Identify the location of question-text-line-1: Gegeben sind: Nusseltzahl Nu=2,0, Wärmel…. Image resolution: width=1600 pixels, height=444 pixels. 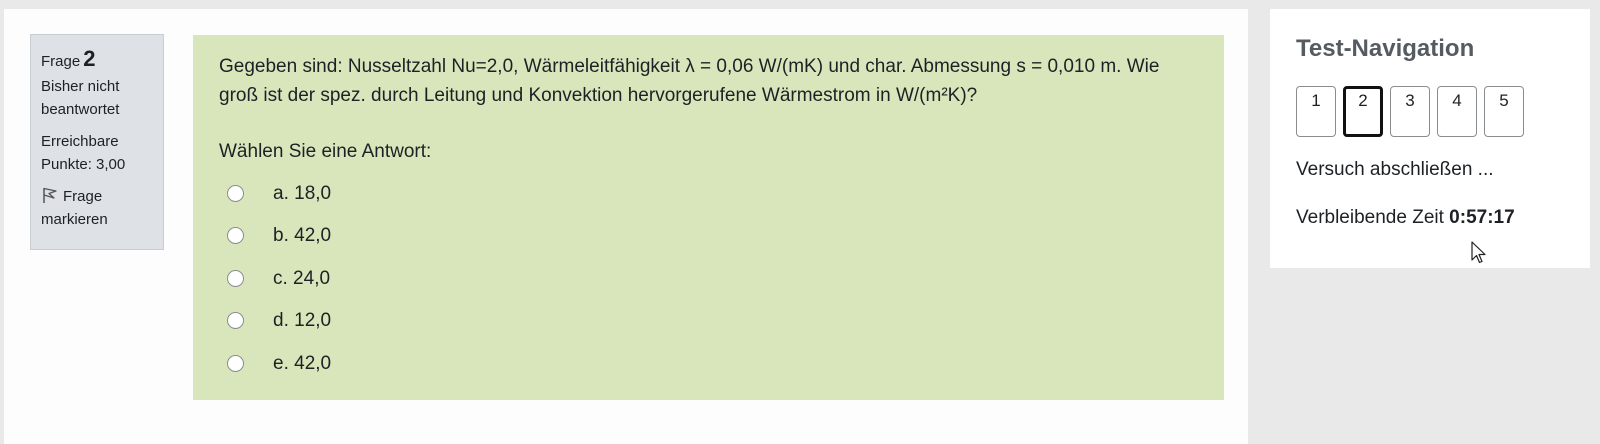
(689, 66).